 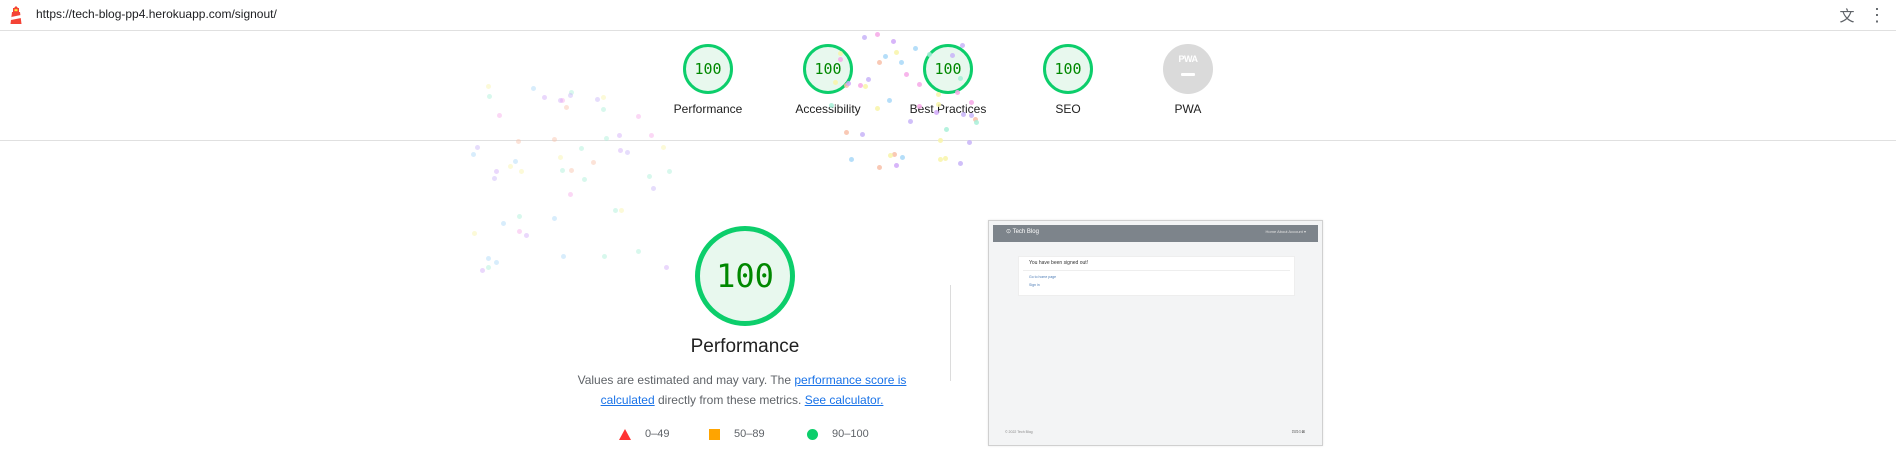 I want to click on gauge-pwa-label: PWA, so click(x=1188, y=109).